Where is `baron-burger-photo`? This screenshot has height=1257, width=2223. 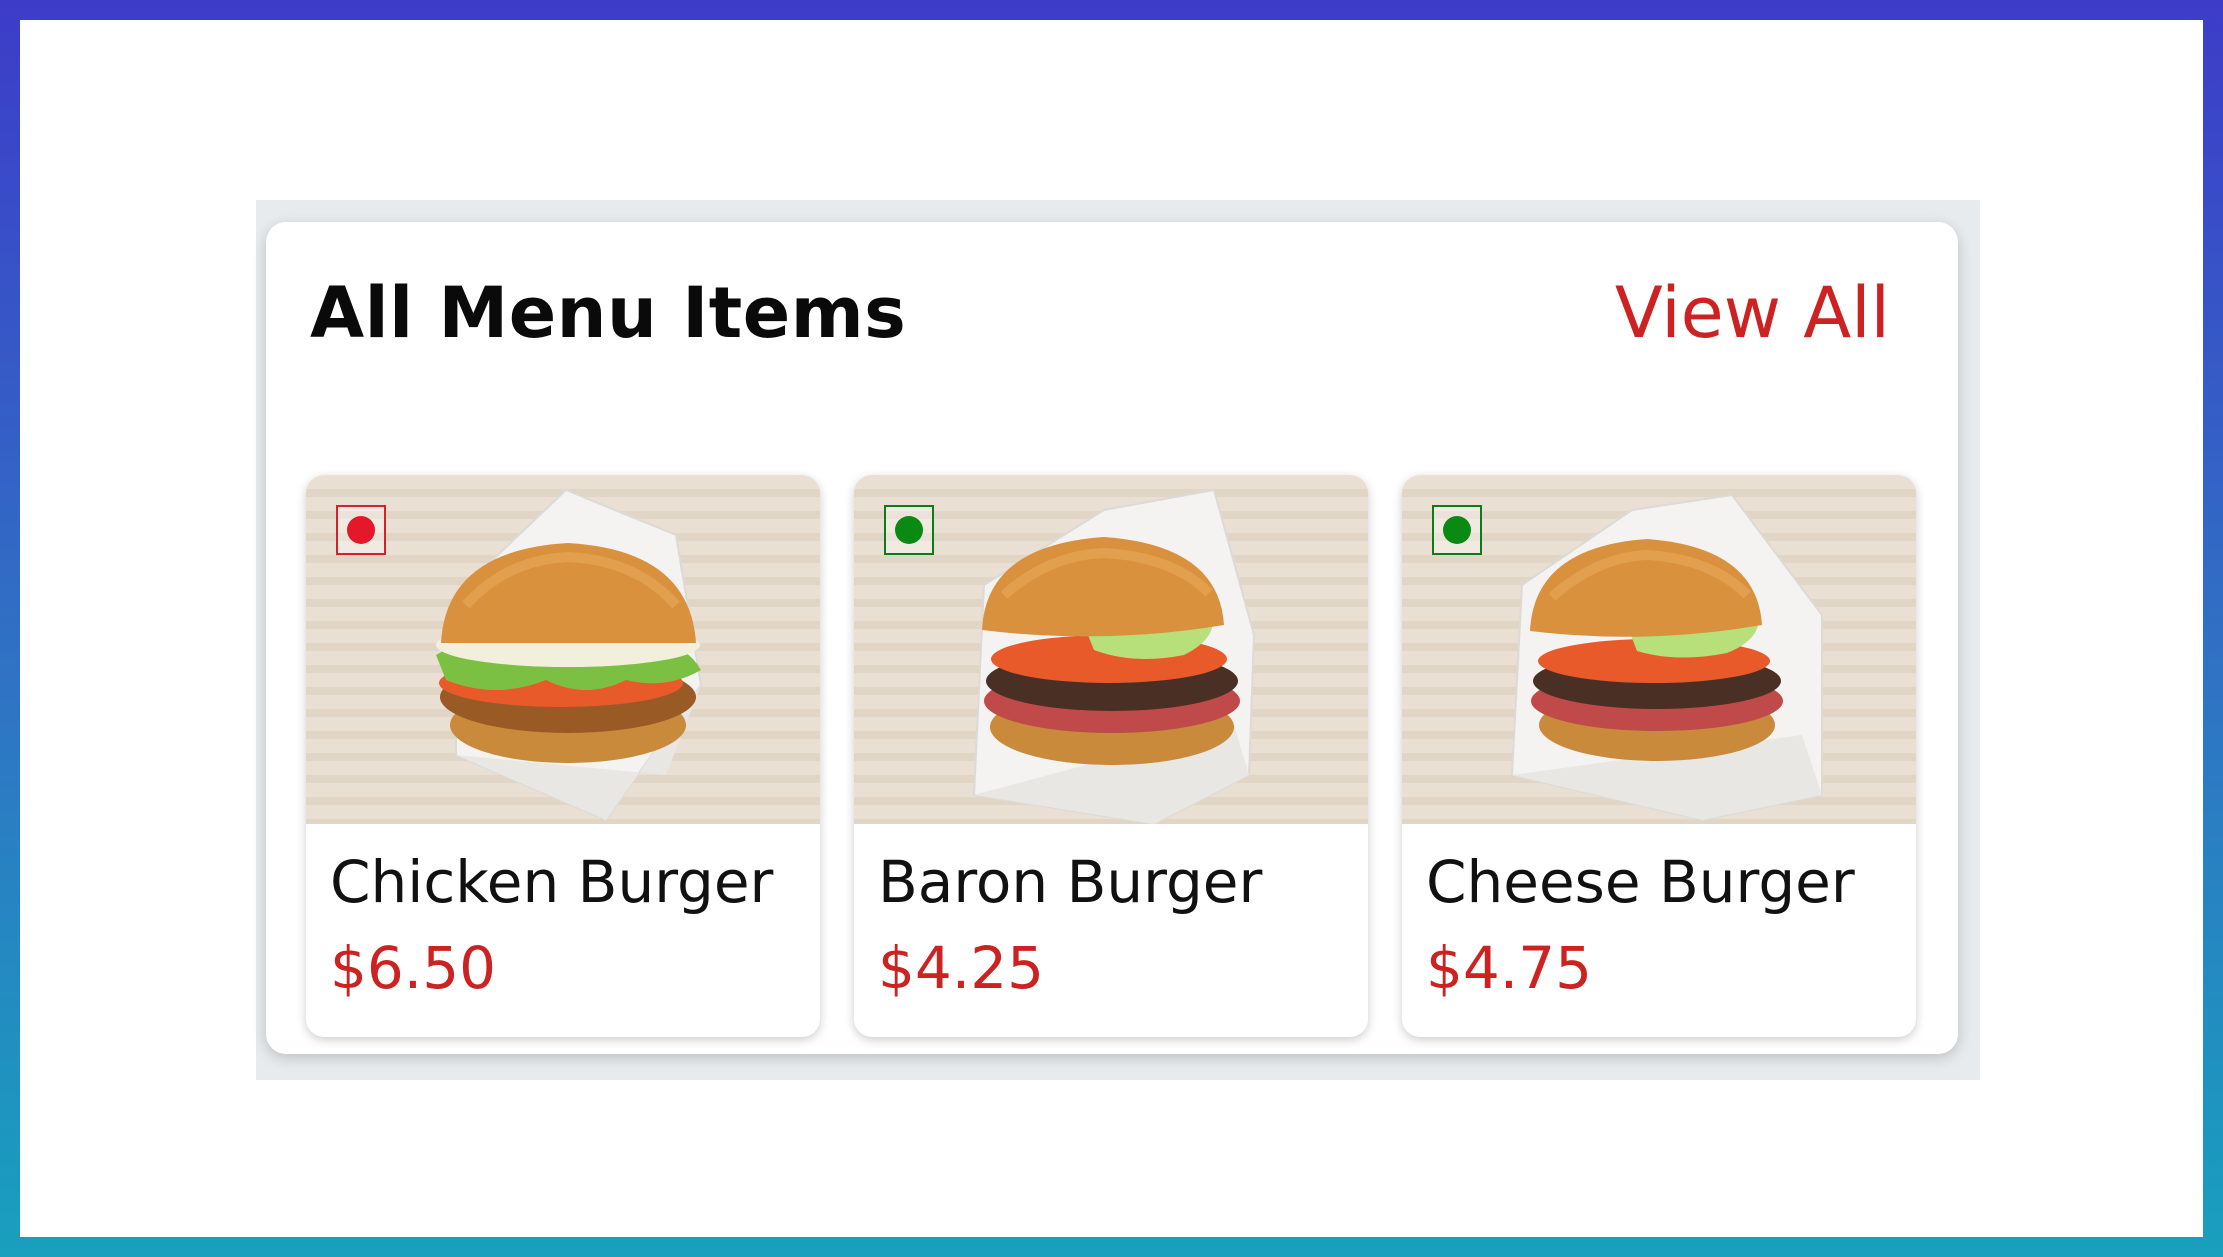
baron-burger-photo is located at coordinates (1111, 649).